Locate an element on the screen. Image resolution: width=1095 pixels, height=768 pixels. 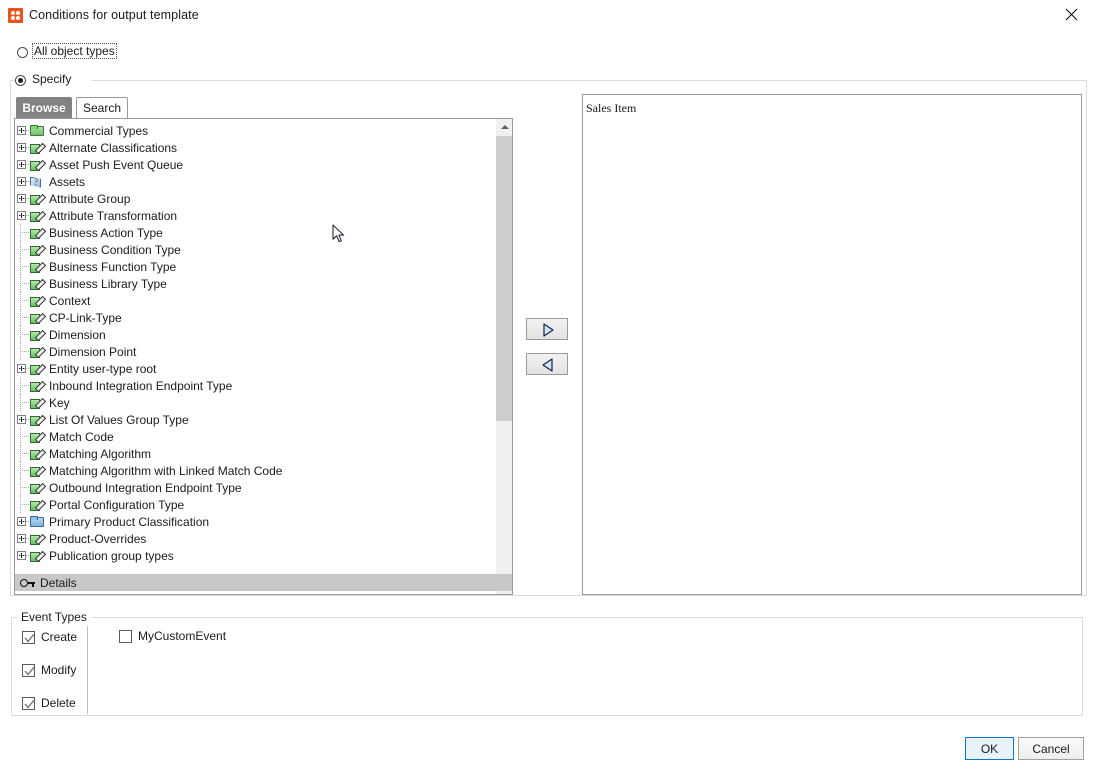
tab-search-label: Search is located at coordinates (102, 108).